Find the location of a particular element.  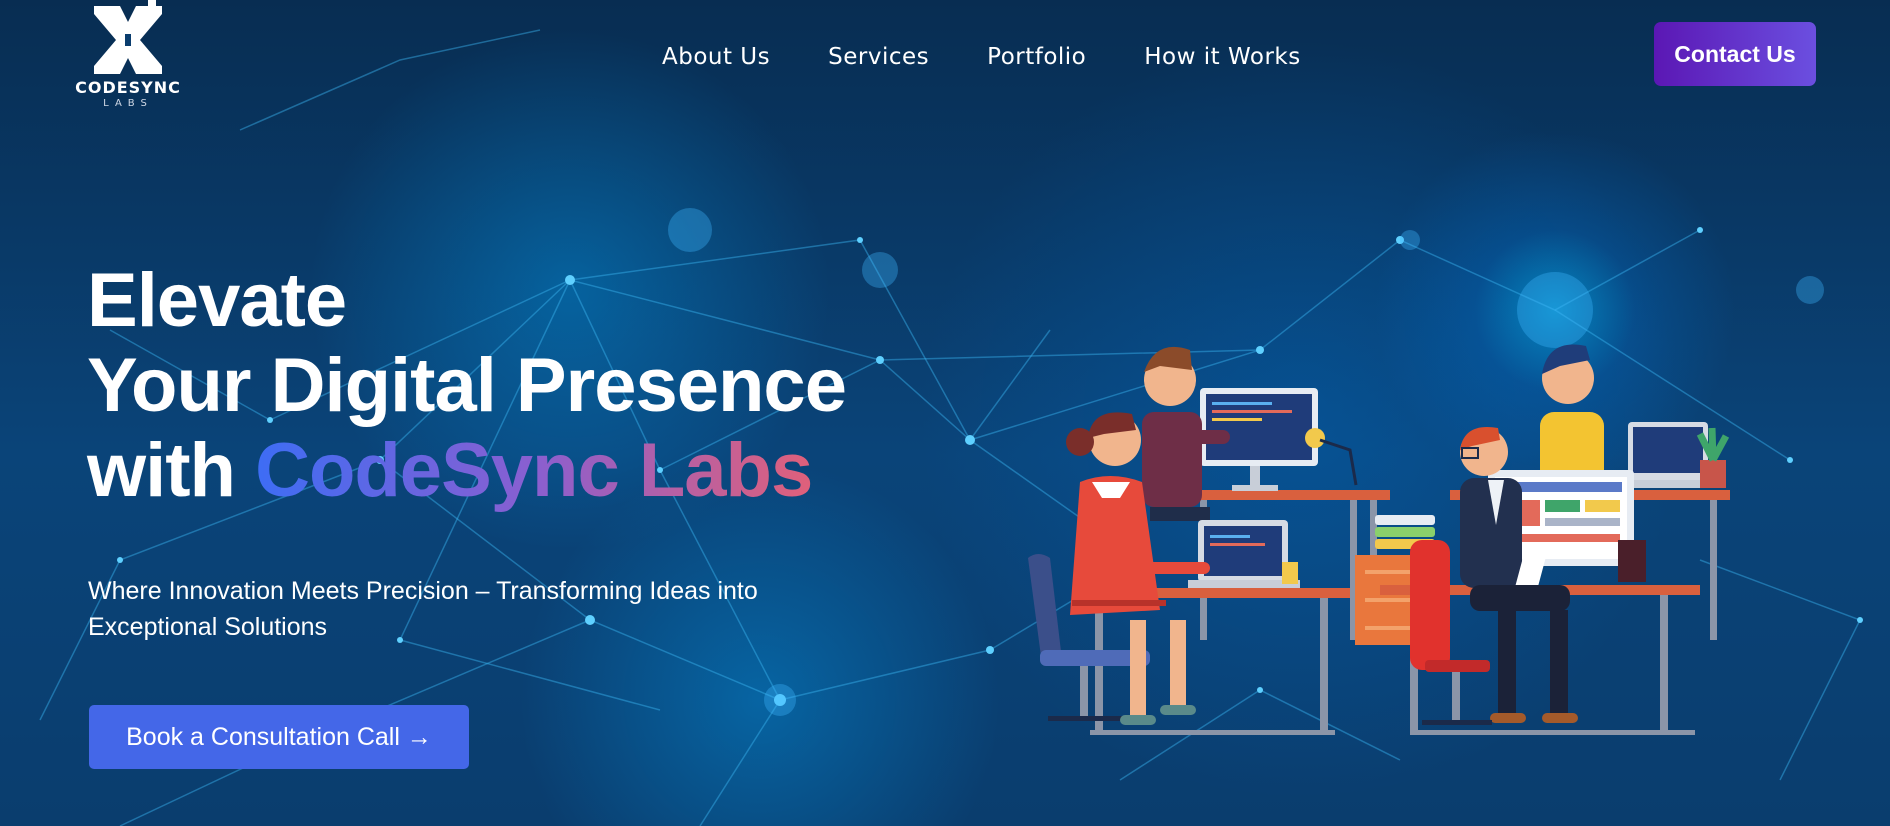

book-consultation-label: Book a Consultation Call is located at coordinates (263, 736).